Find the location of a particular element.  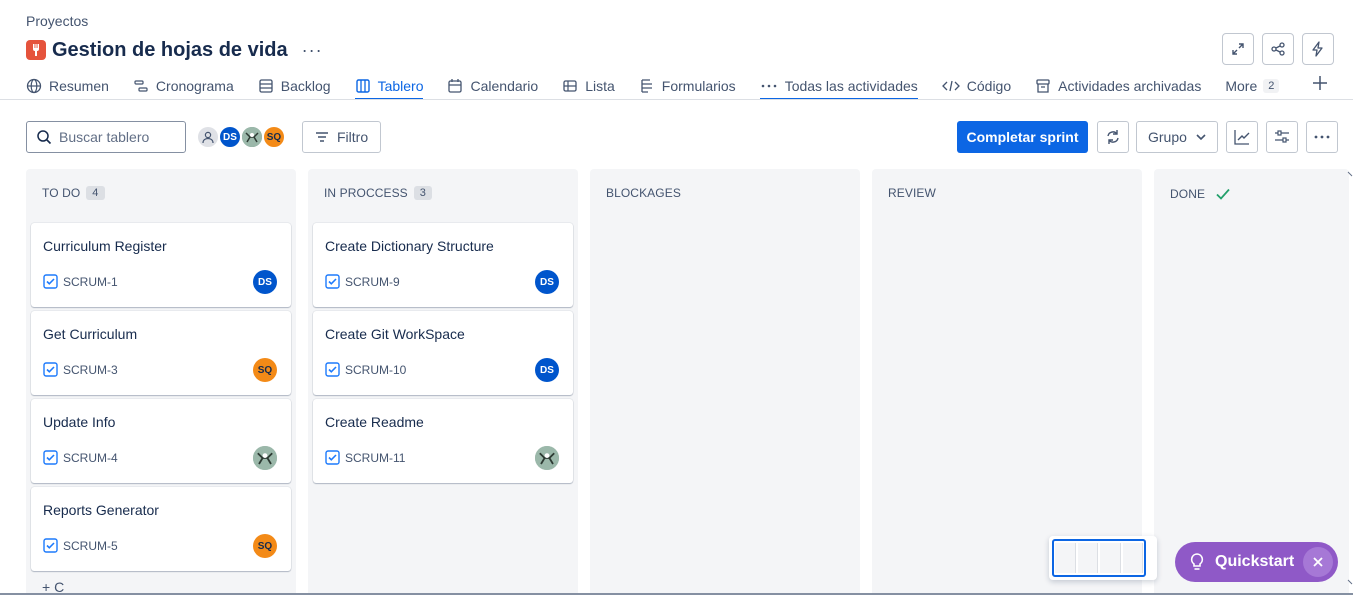

issue-key-row: SCRUM-11 is located at coordinates (365, 457).